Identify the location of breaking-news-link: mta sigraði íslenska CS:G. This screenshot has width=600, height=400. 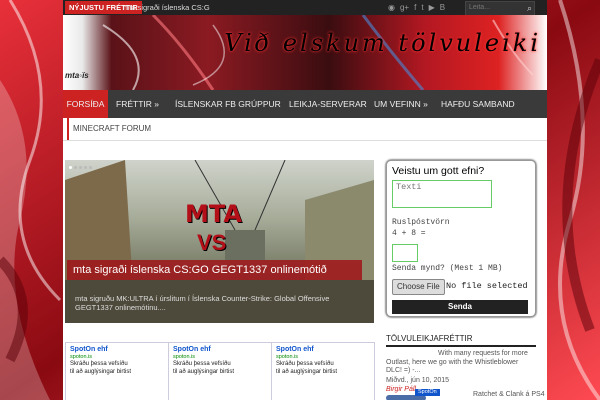
(166, 7).